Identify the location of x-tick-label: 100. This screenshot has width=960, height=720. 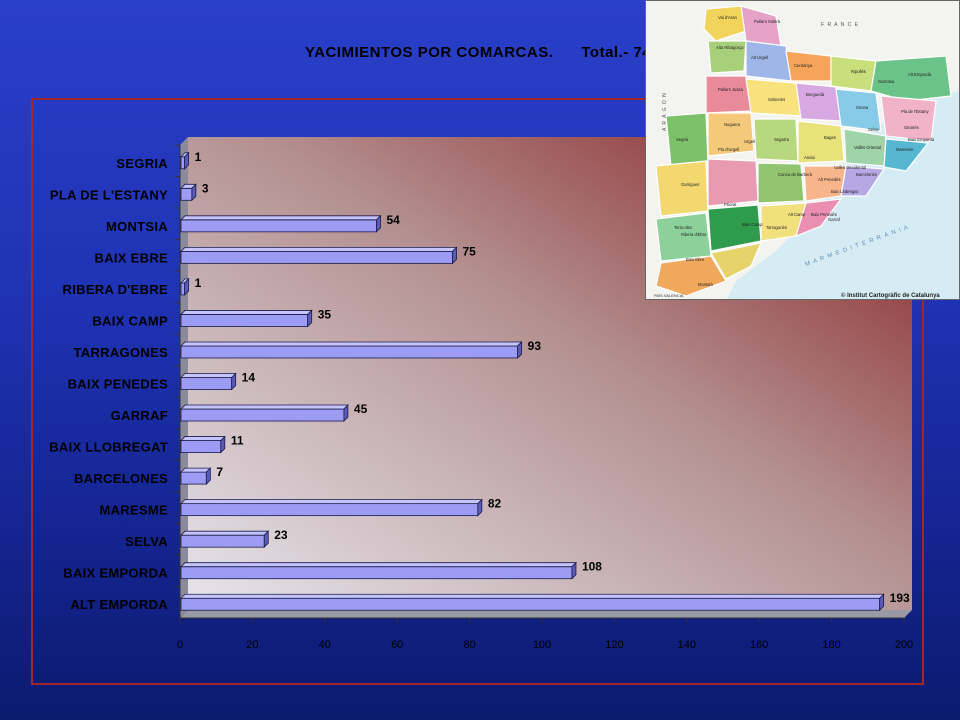
(542, 645).